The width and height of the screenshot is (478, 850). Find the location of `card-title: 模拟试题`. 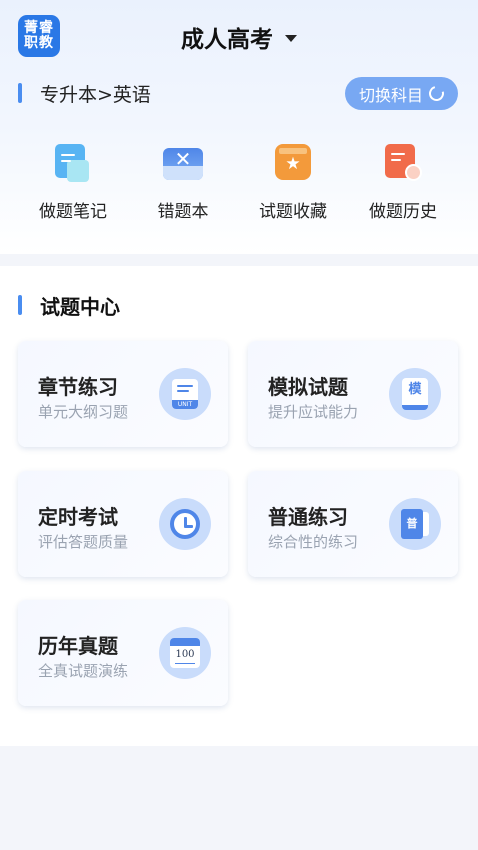

card-title: 模拟试题 is located at coordinates (308, 387).